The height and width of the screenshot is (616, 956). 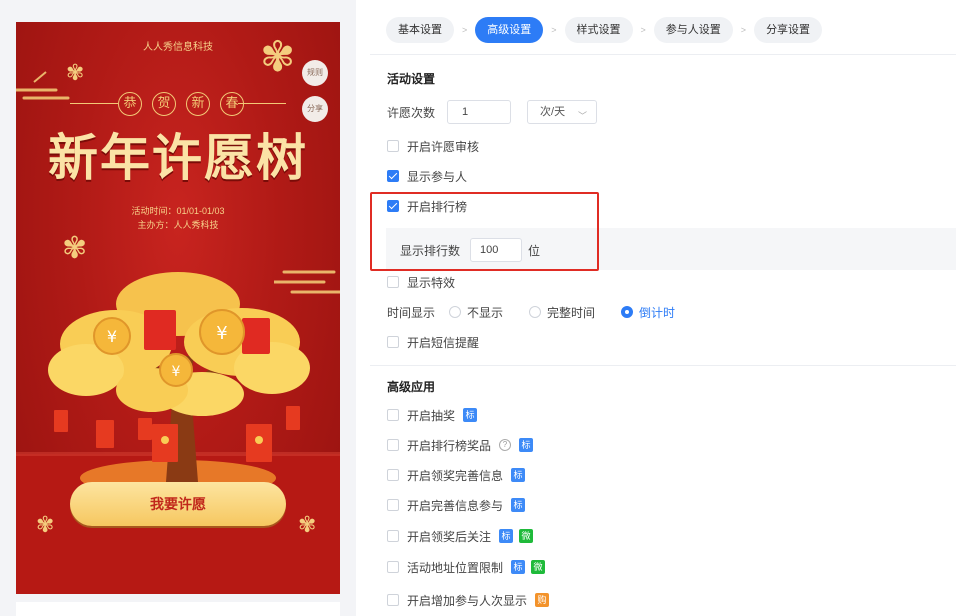 I want to click on rank-count-row: 显示排行数 100 位, so click(x=470, y=250).